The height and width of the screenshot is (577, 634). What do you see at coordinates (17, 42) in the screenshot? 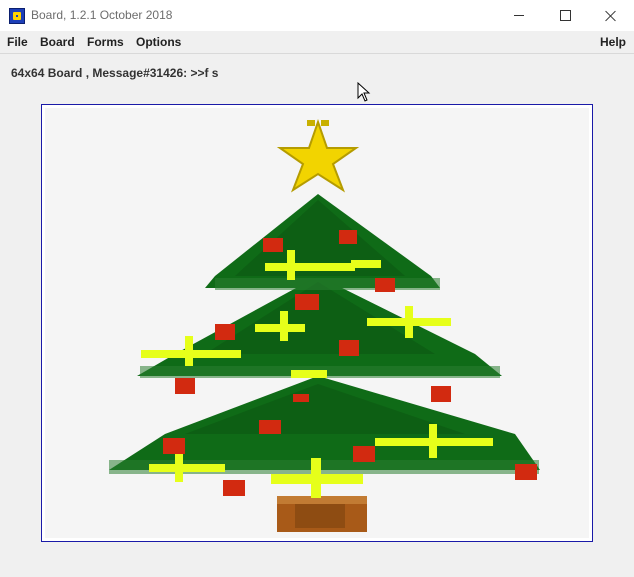
I see `menu-file: File` at bounding box center [17, 42].